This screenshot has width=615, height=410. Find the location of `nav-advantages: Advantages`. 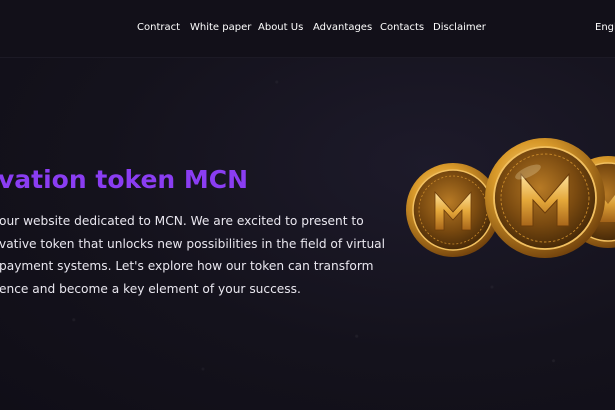

nav-advantages: Advantages is located at coordinates (342, 27).